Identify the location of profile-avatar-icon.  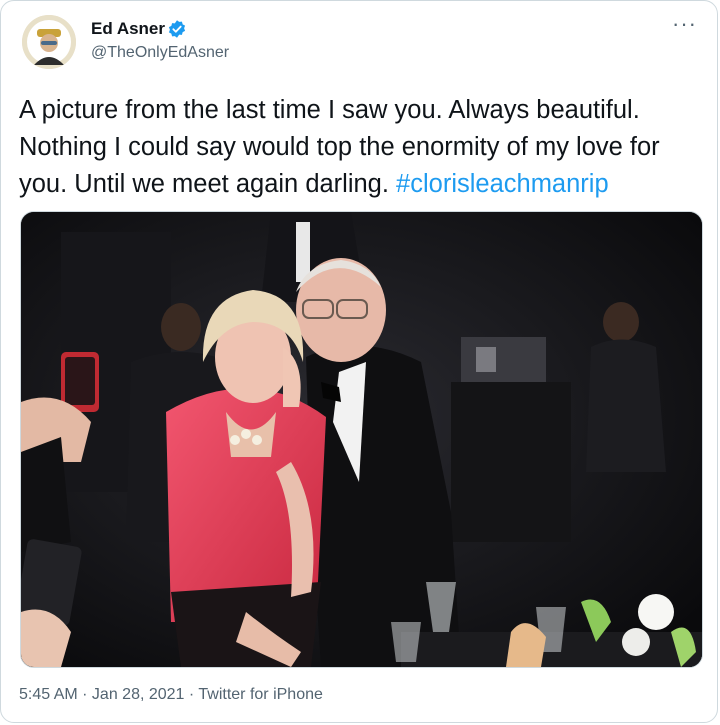
(49, 42).